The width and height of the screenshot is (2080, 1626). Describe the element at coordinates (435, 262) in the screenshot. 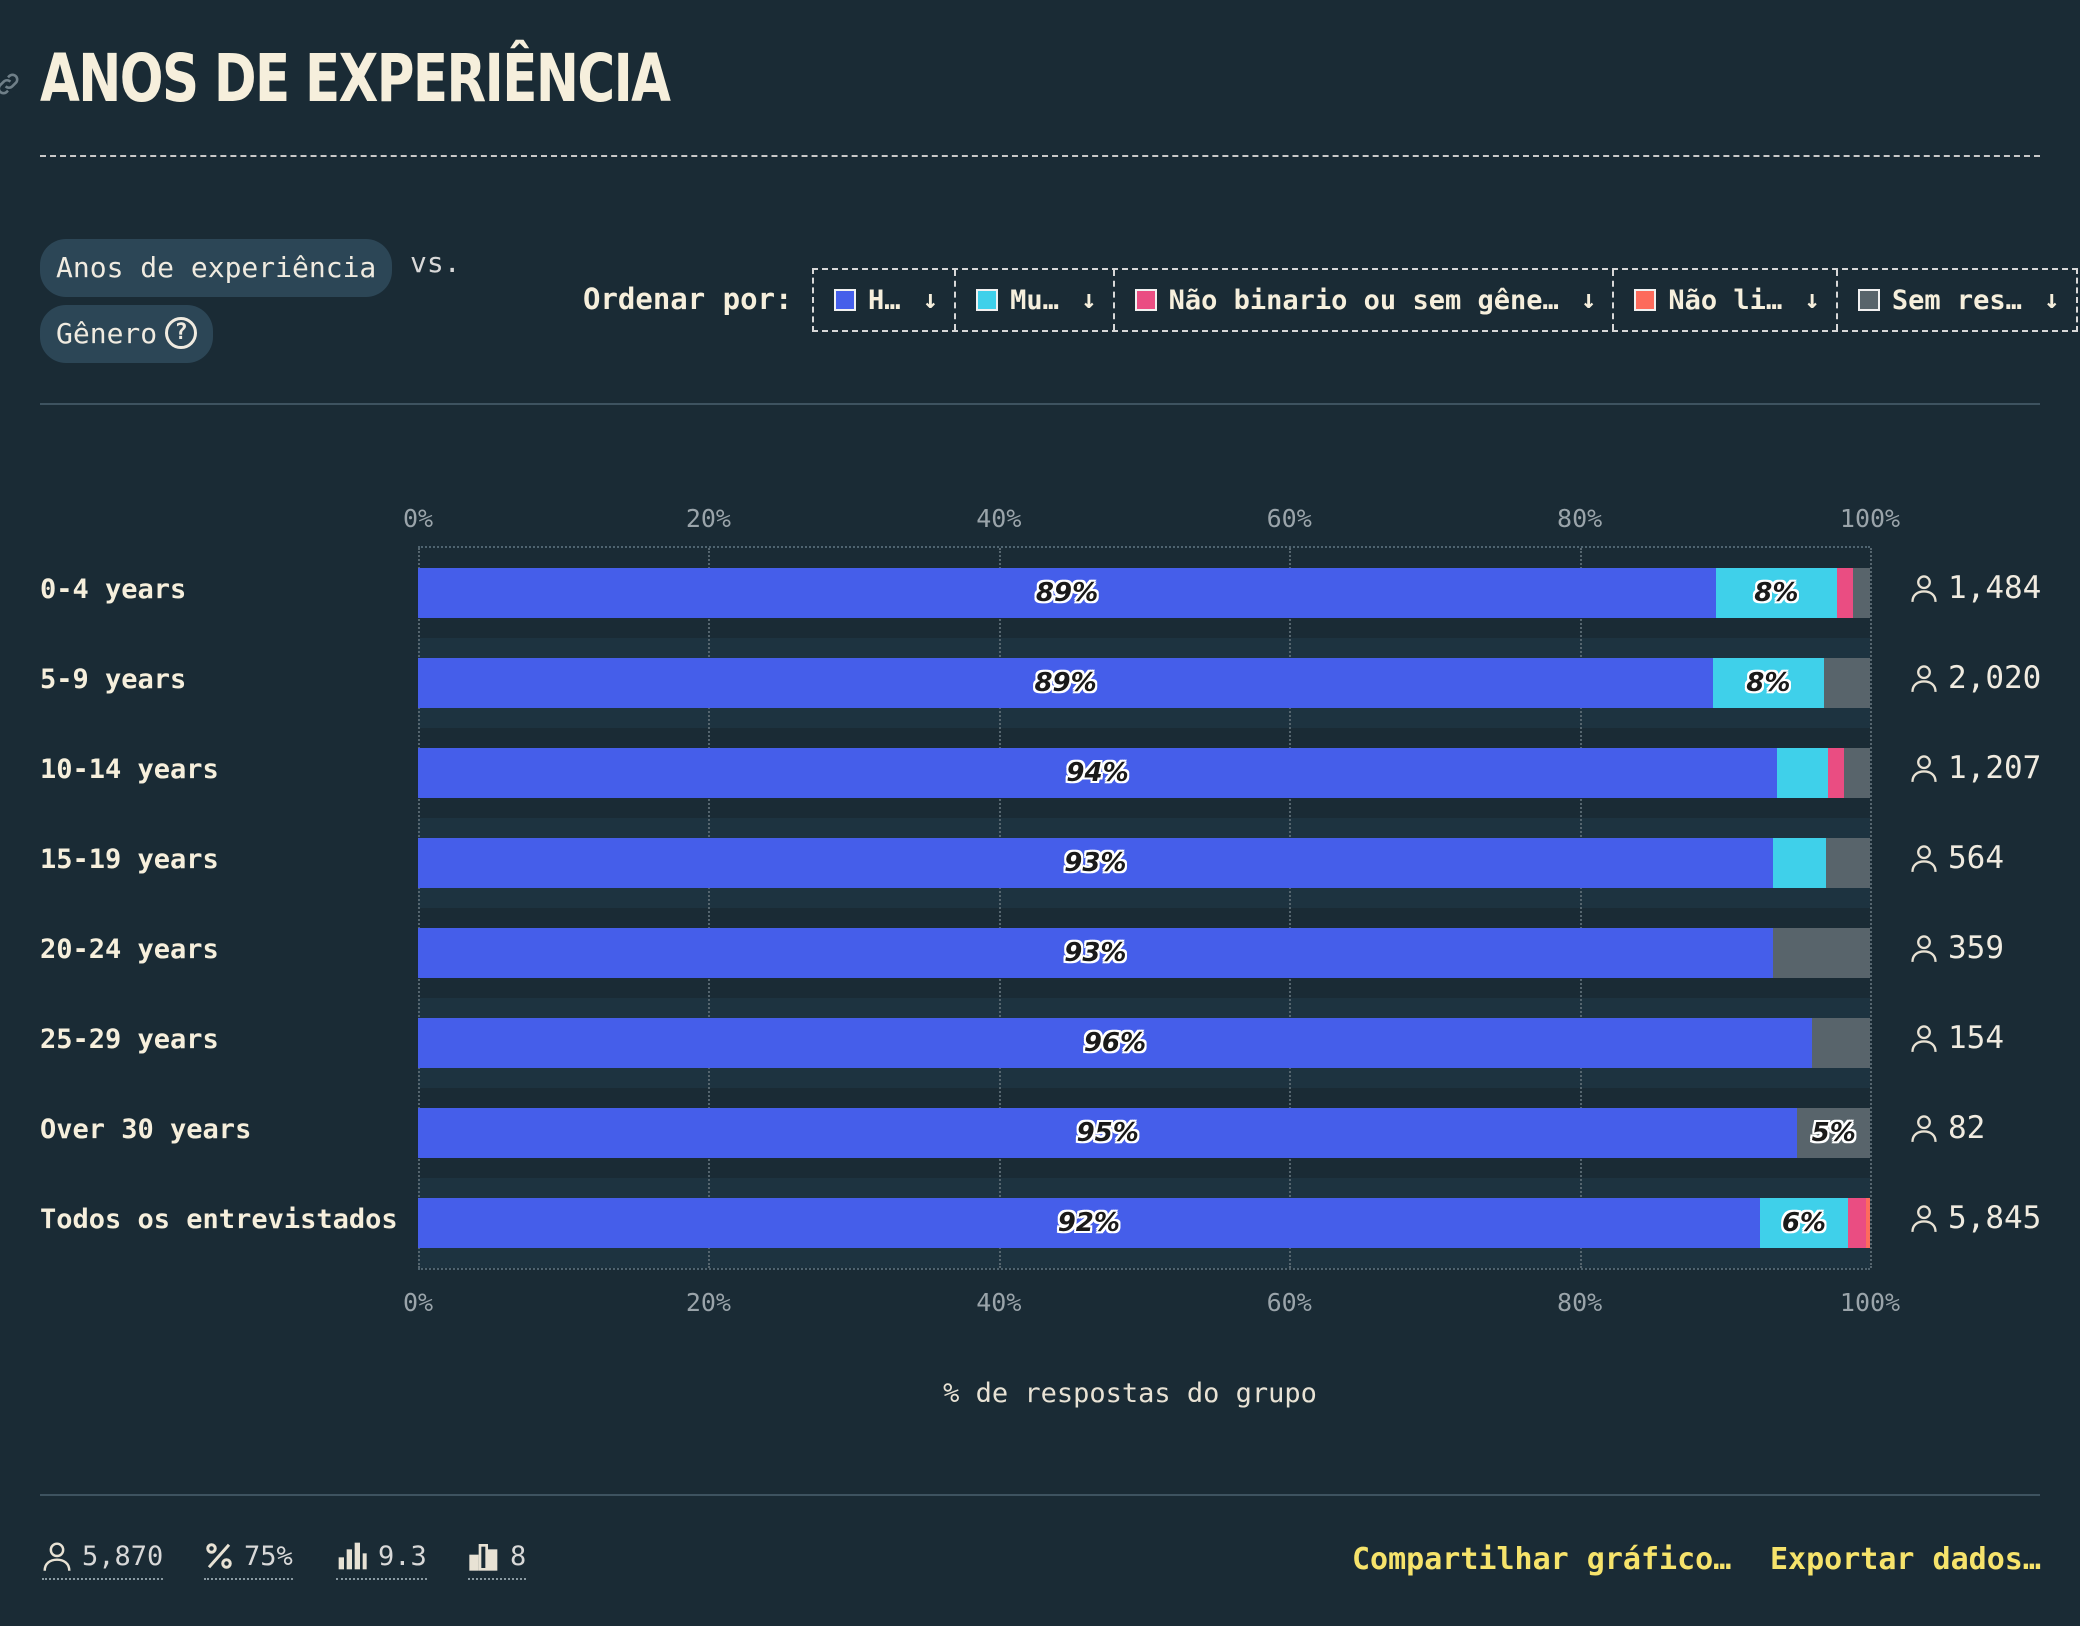

I see `vs-label: vs.` at that location.